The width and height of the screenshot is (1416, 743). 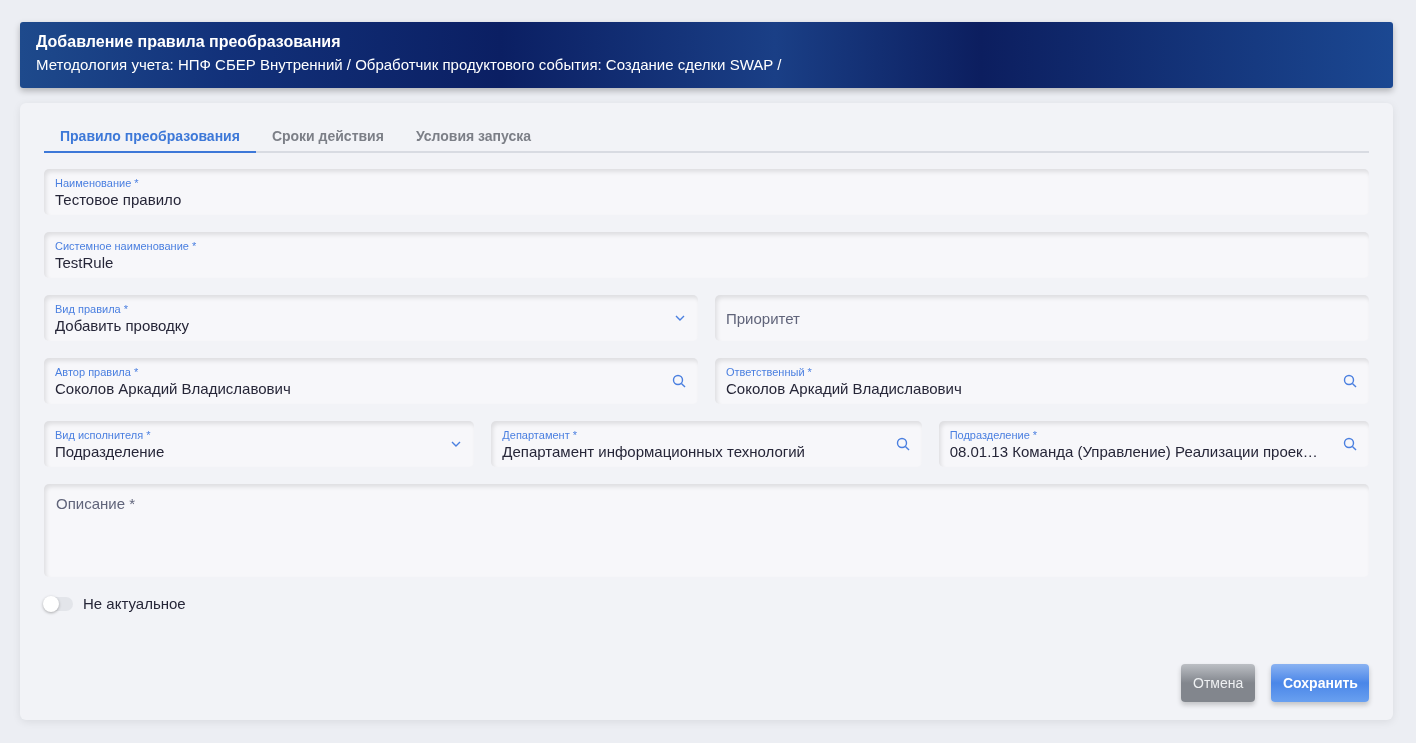 I want to click on field-placeholder: Описание *, so click(x=96, y=503).